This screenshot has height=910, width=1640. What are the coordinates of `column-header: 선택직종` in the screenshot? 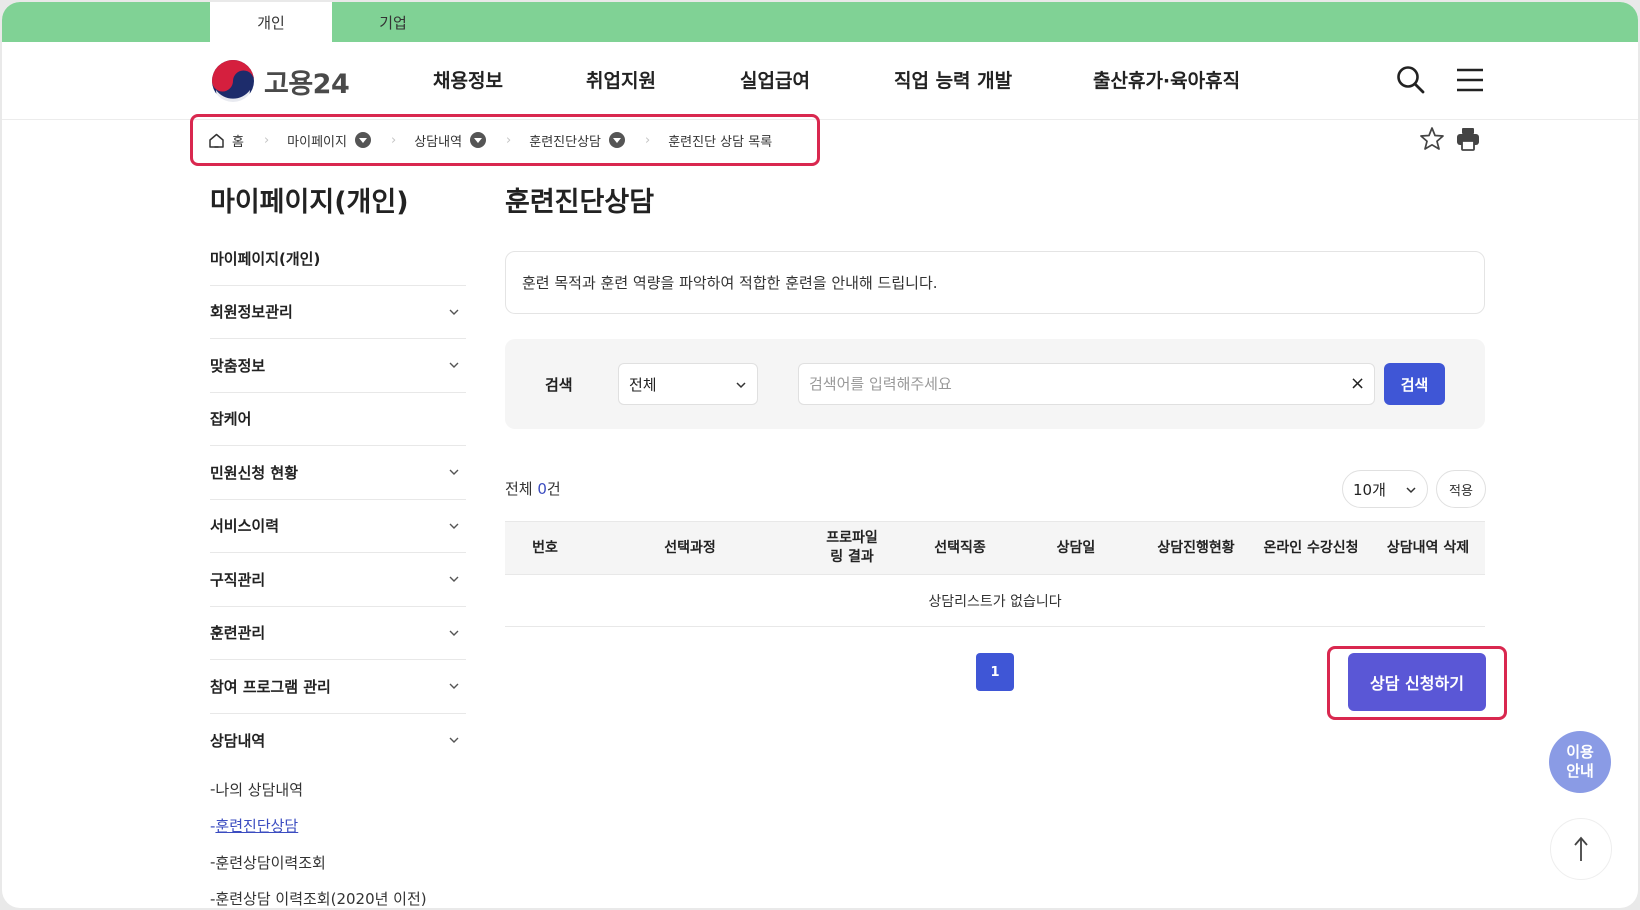 It's located at (960, 547).